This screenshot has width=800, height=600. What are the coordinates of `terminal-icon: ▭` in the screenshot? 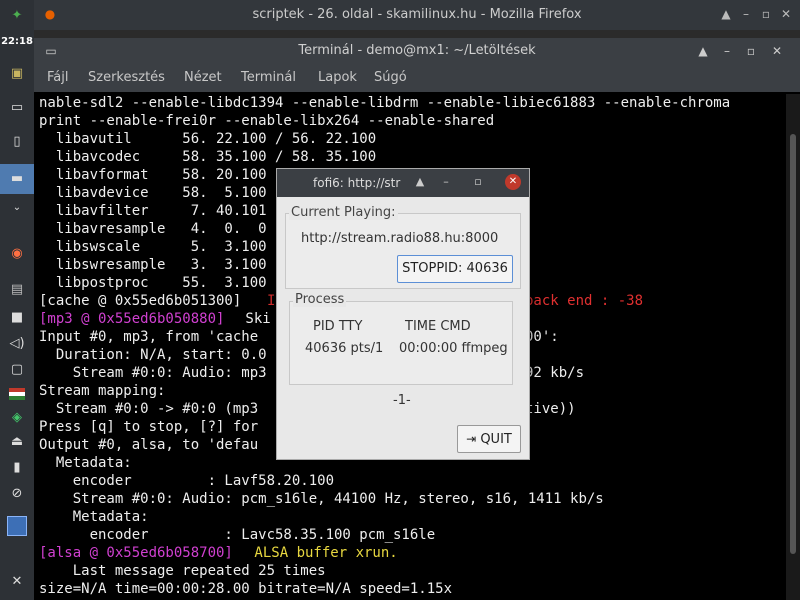 It's located at (17, 108).